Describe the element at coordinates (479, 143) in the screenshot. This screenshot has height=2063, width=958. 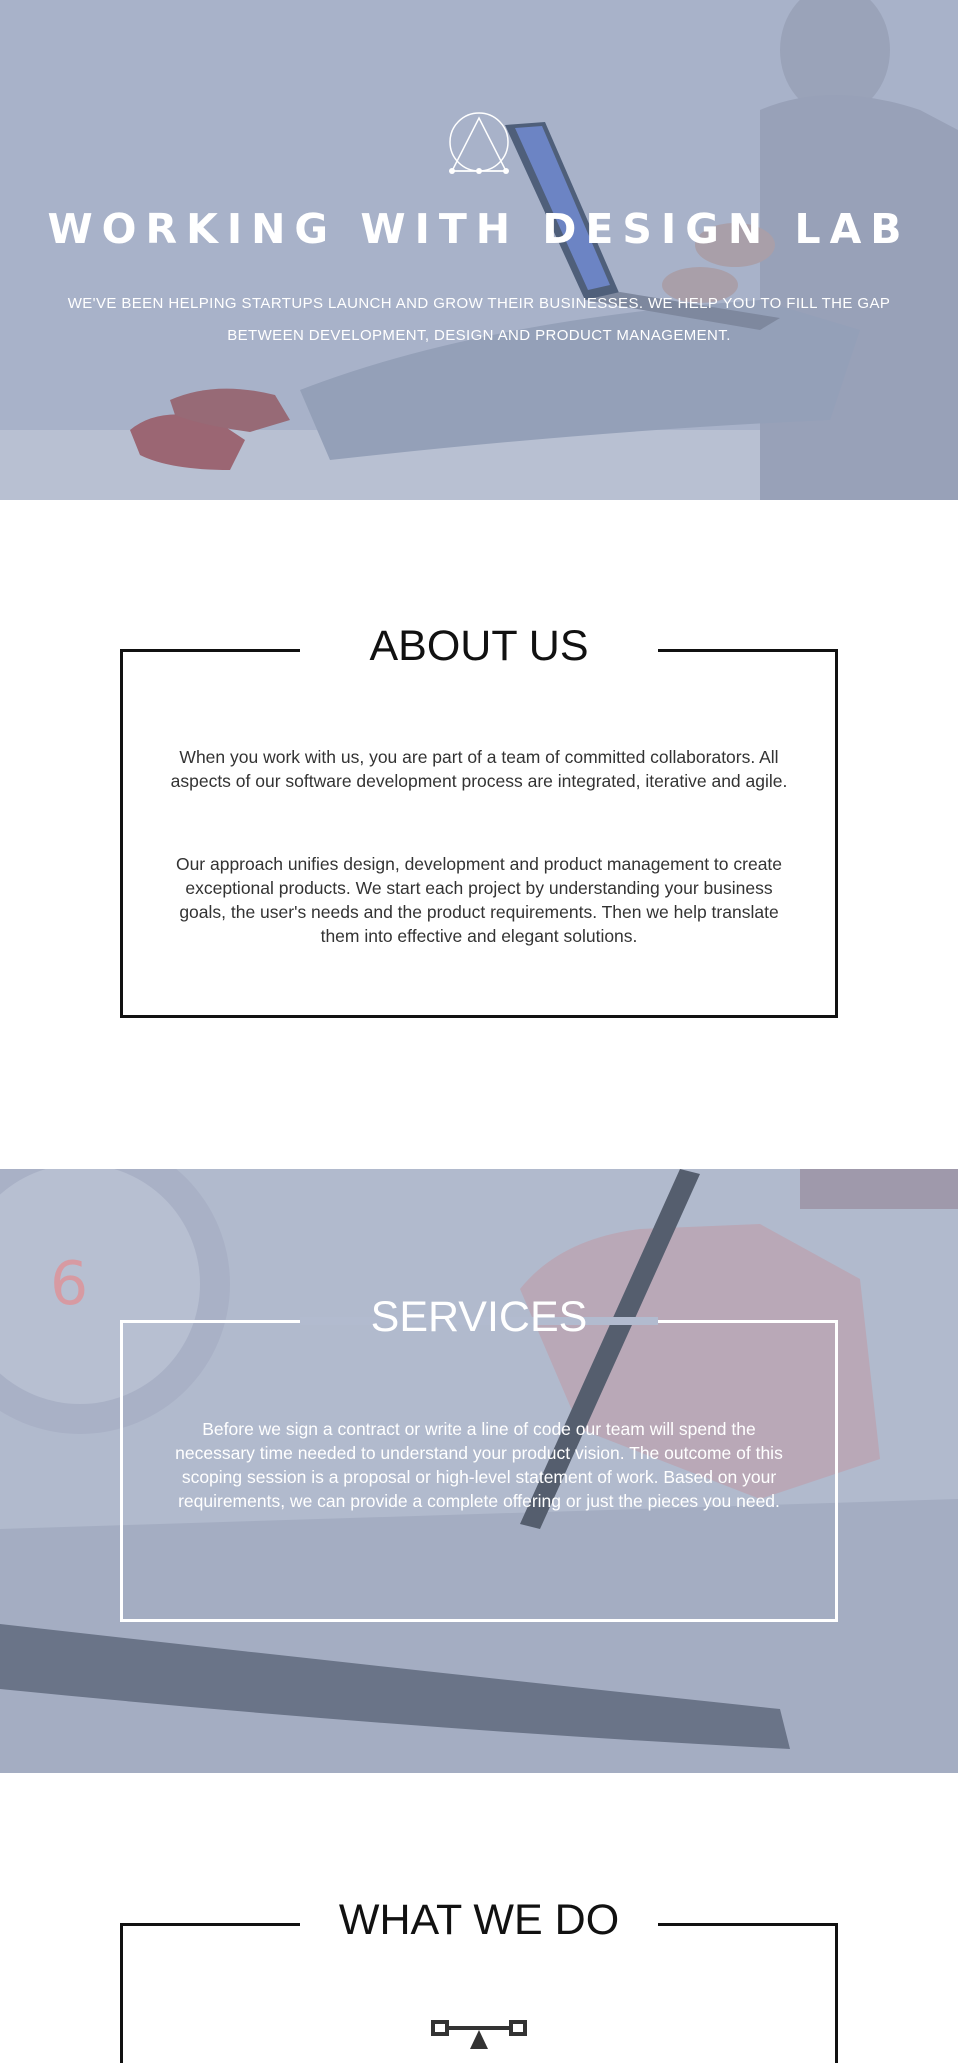
I see `triangle-circle-logo-icon` at that location.